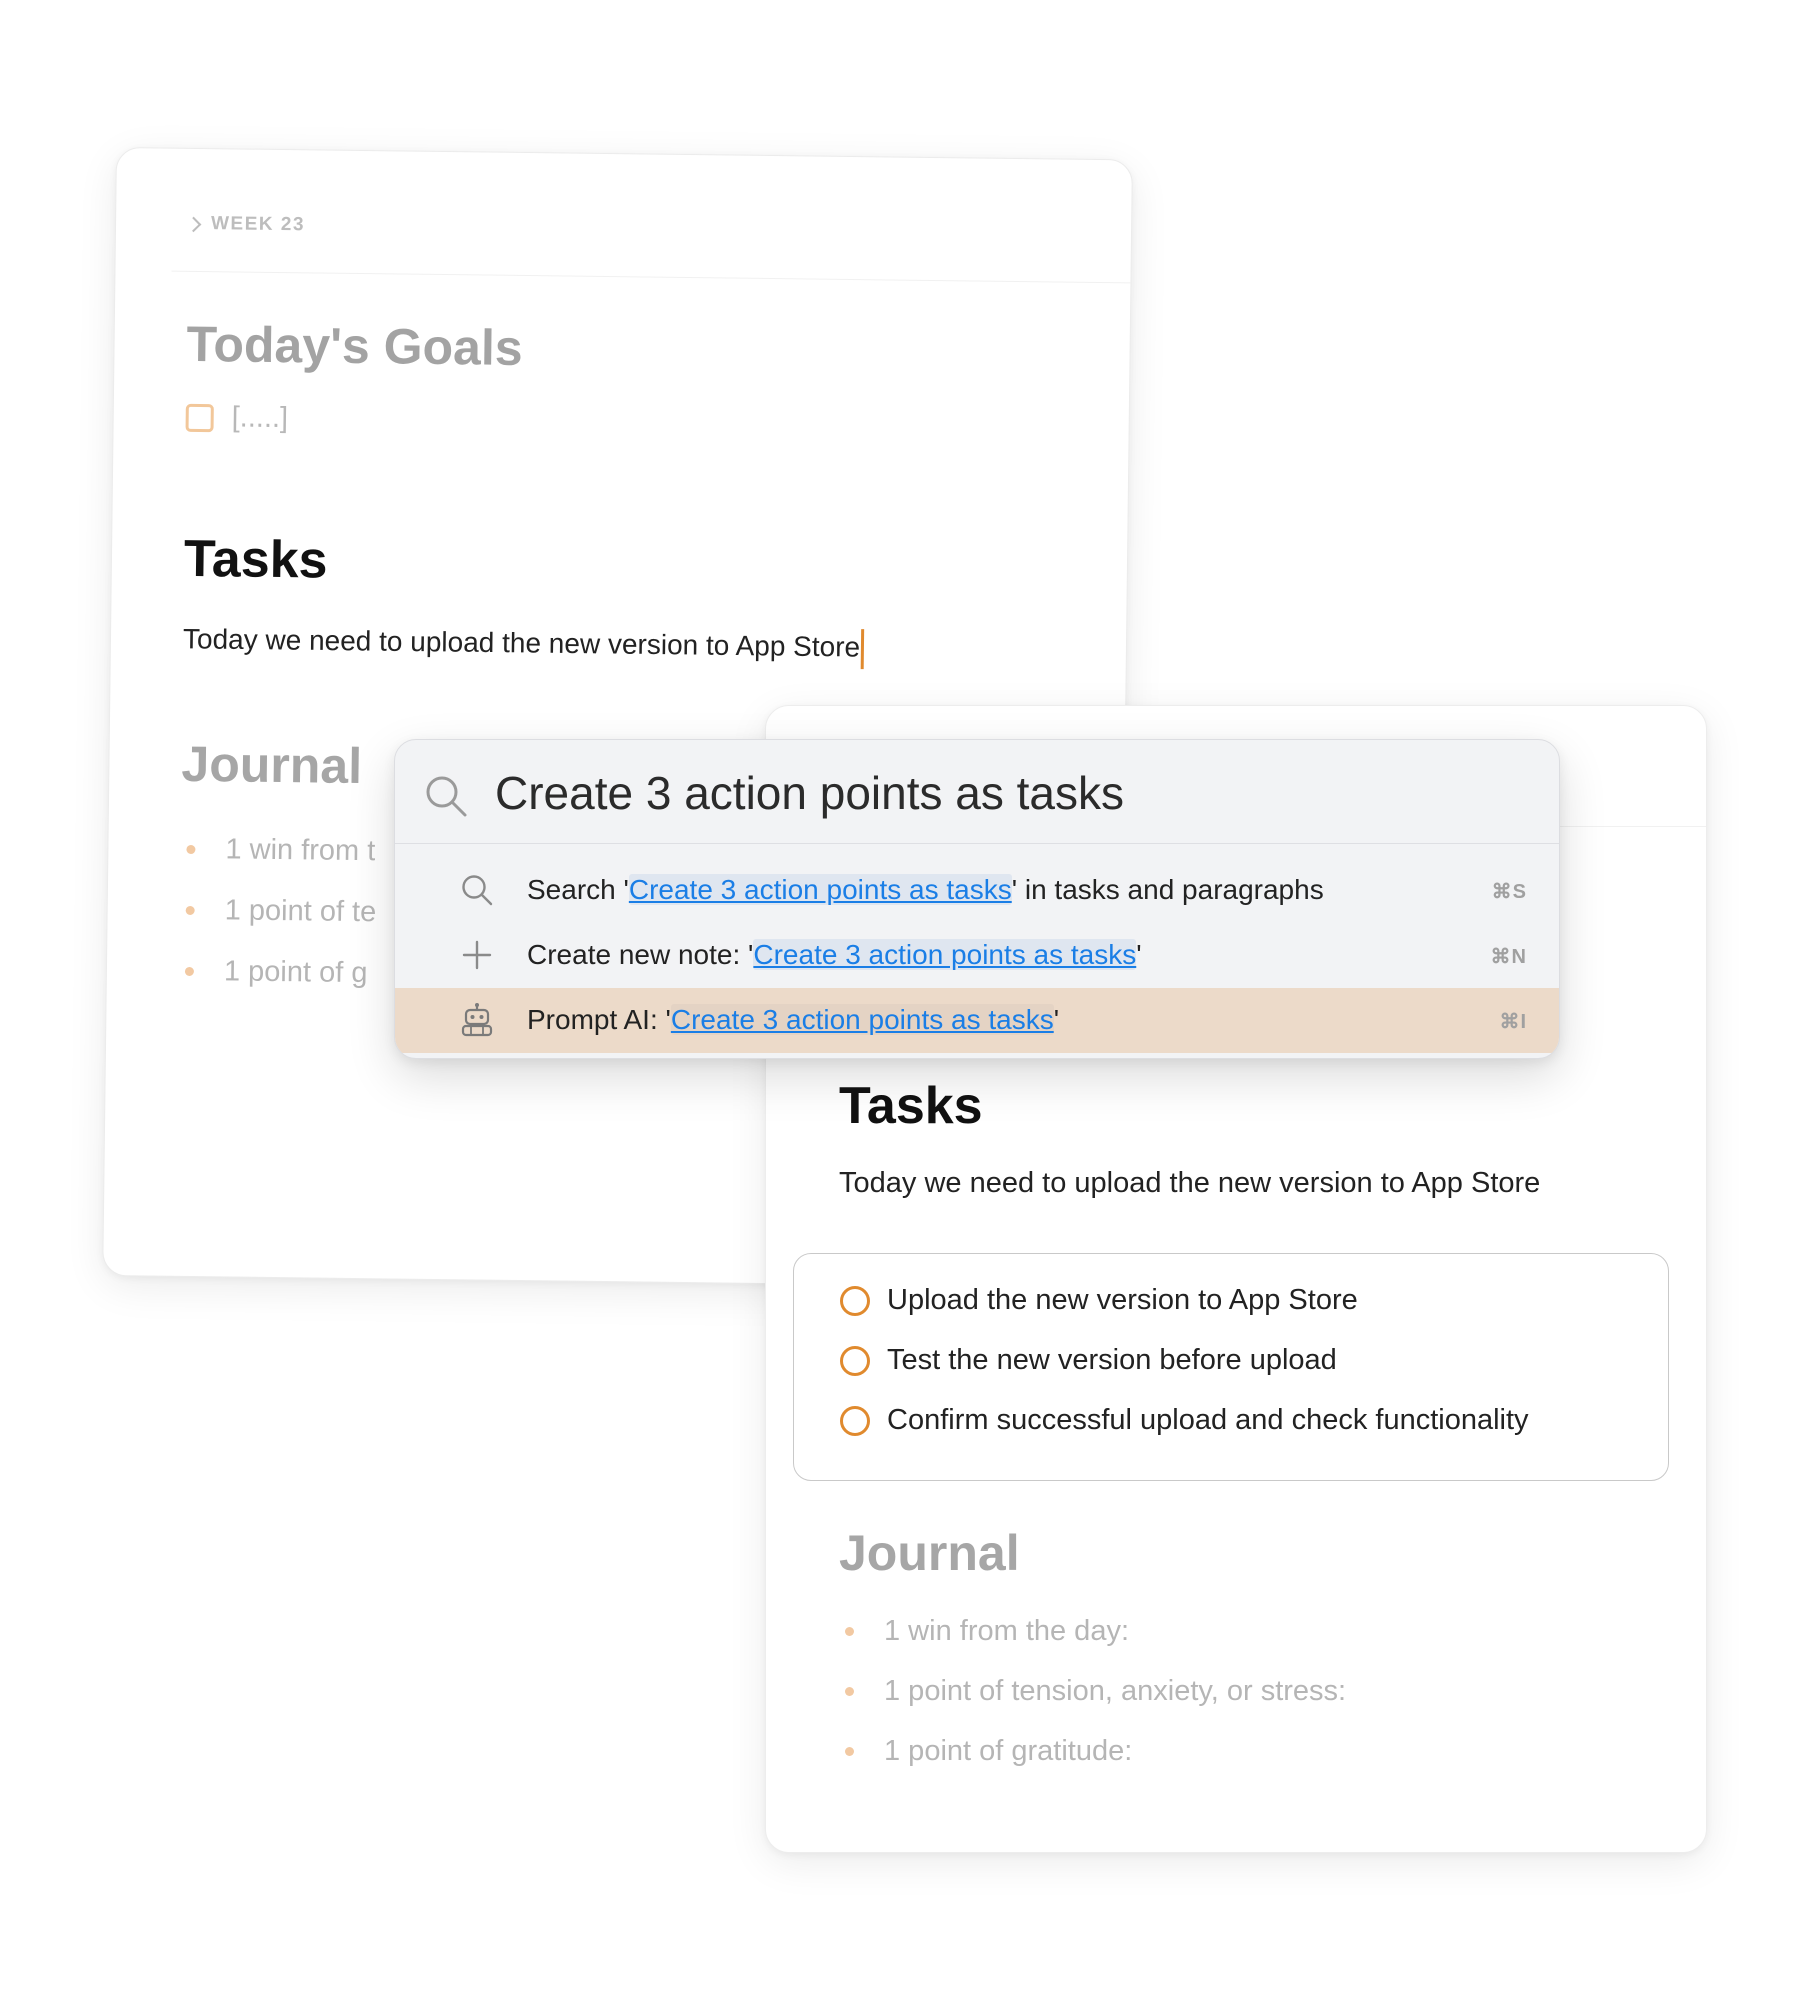 This screenshot has height=2002, width=1816. Describe the element at coordinates (1122, 1300) in the screenshot. I see `task-label: Upload the new version to App Store` at that location.